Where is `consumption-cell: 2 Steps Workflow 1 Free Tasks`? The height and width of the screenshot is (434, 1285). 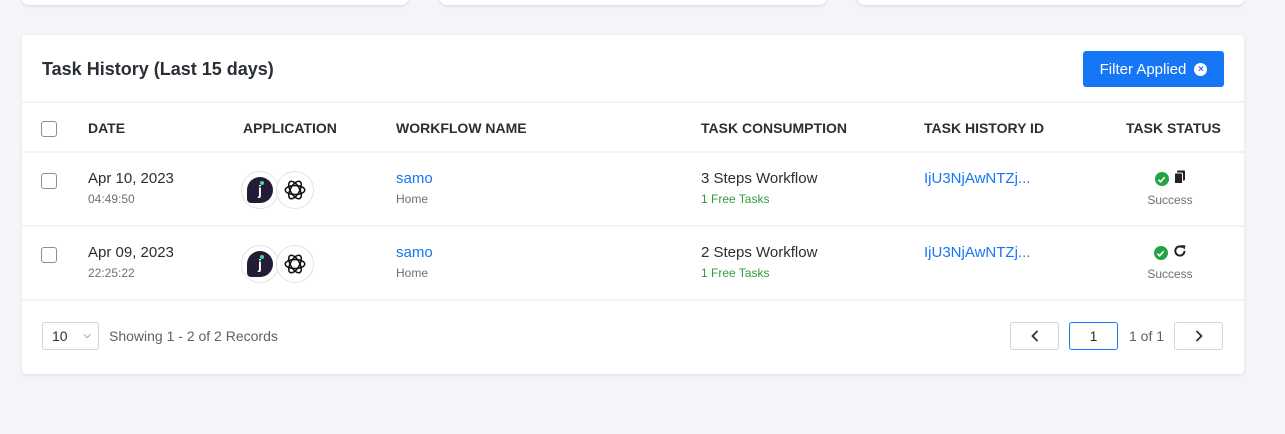
consumption-cell: 2 Steps Workflow 1 Free Tasks is located at coordinates (759, 262).